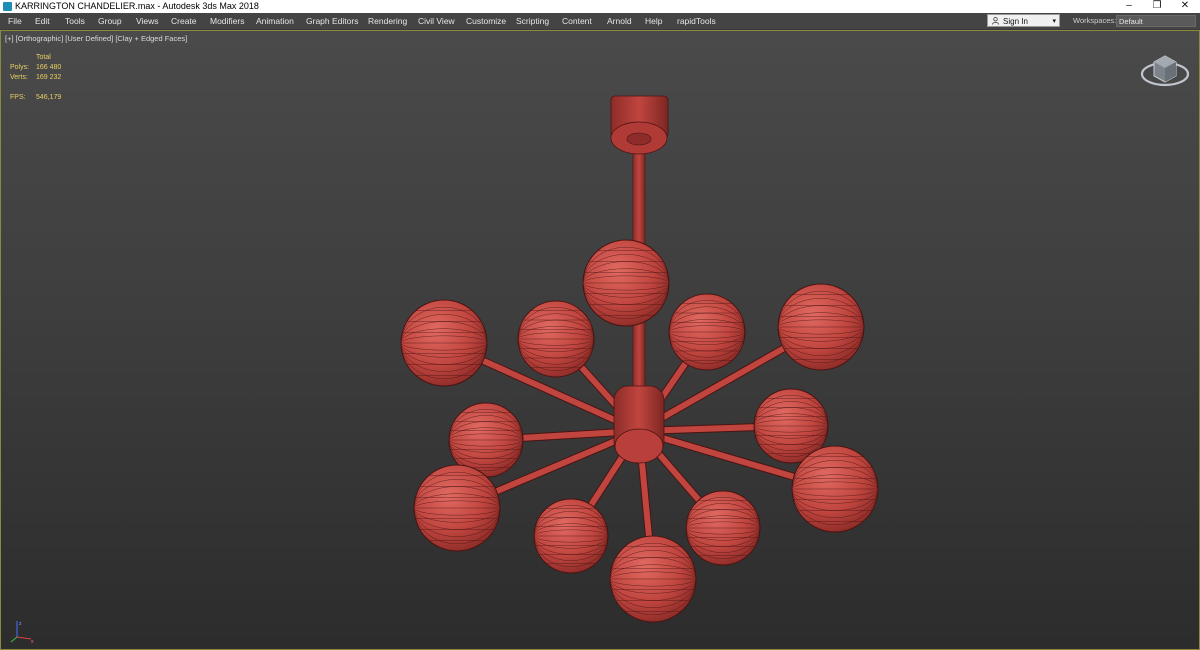 This screenshot has width=1200, height=650. I want to click on menu-edit: Edit, so click(42, 21).